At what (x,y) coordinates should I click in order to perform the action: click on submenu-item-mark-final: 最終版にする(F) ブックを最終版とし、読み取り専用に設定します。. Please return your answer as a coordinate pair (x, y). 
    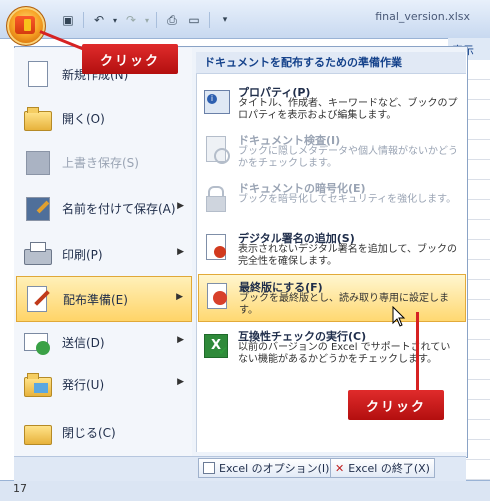
    Looking at the image, I should click on (332, 298).